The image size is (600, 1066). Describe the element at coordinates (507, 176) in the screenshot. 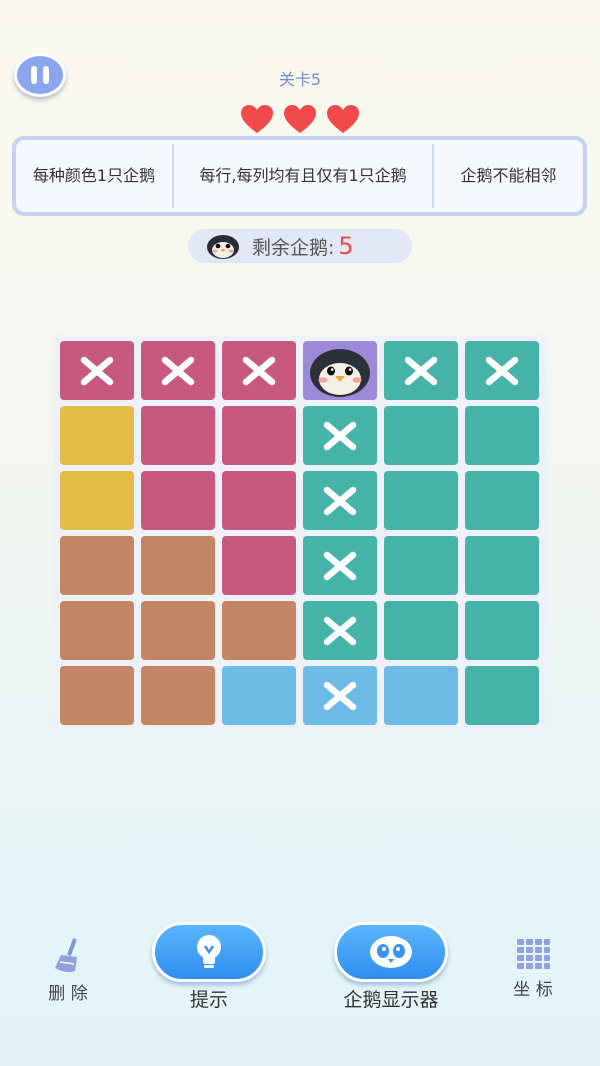

I see `rule-not-adjacent: 企鹅不能相邻` at that location.